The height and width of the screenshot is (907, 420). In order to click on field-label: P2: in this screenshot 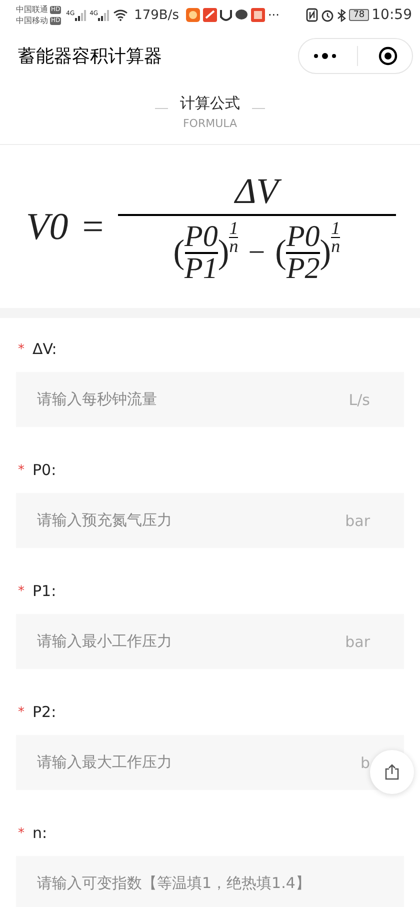, I will do `click(44, 712)`.